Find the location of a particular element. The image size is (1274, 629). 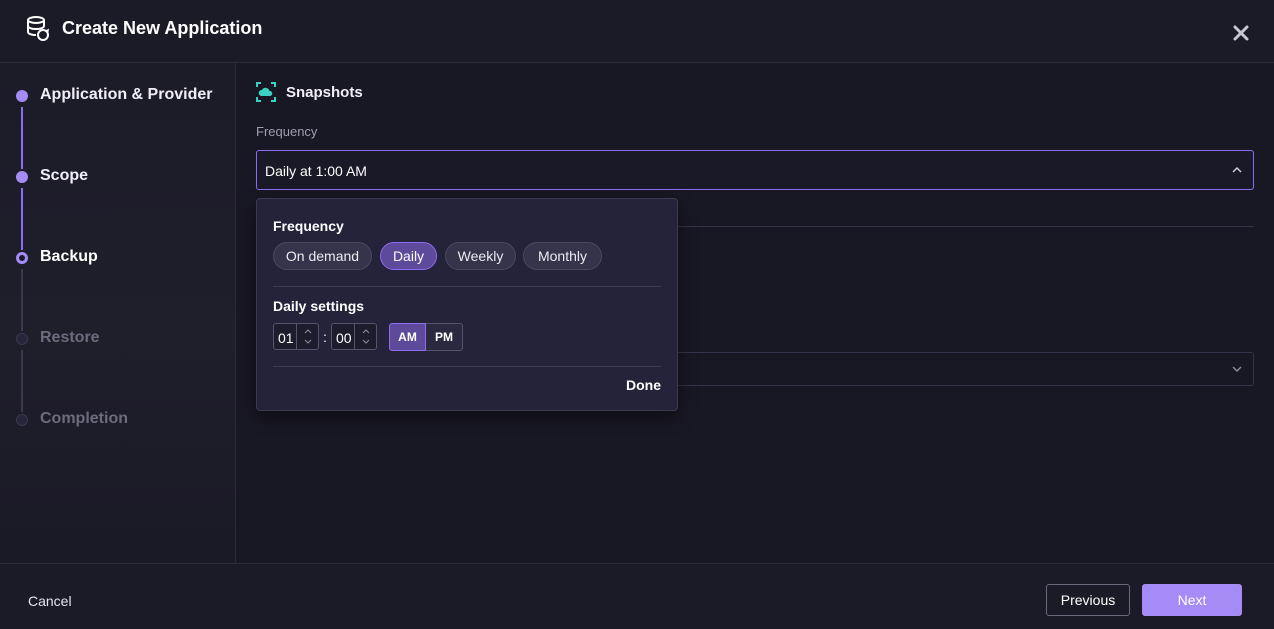

hour-stepper-arrows is located at coordinates (307, 336).